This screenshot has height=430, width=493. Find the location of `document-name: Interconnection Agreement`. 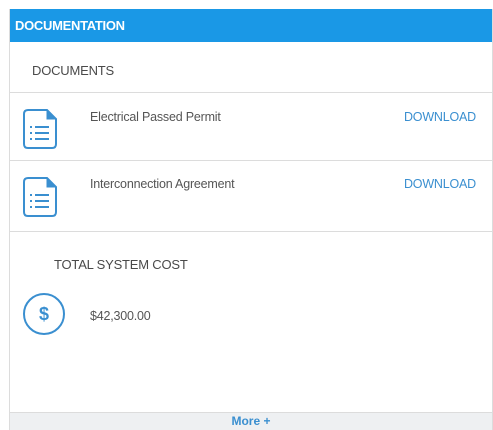

document-name: Interconnection Agreement is located at coordinates (162, 184).